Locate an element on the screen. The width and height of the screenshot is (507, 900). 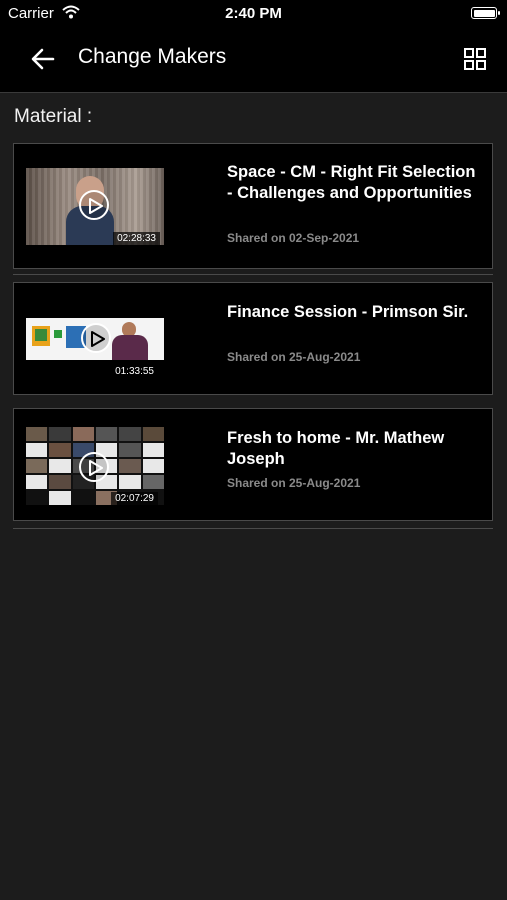
status-bar: Carrier 2:40 PM is located at coordinates (253, 14).